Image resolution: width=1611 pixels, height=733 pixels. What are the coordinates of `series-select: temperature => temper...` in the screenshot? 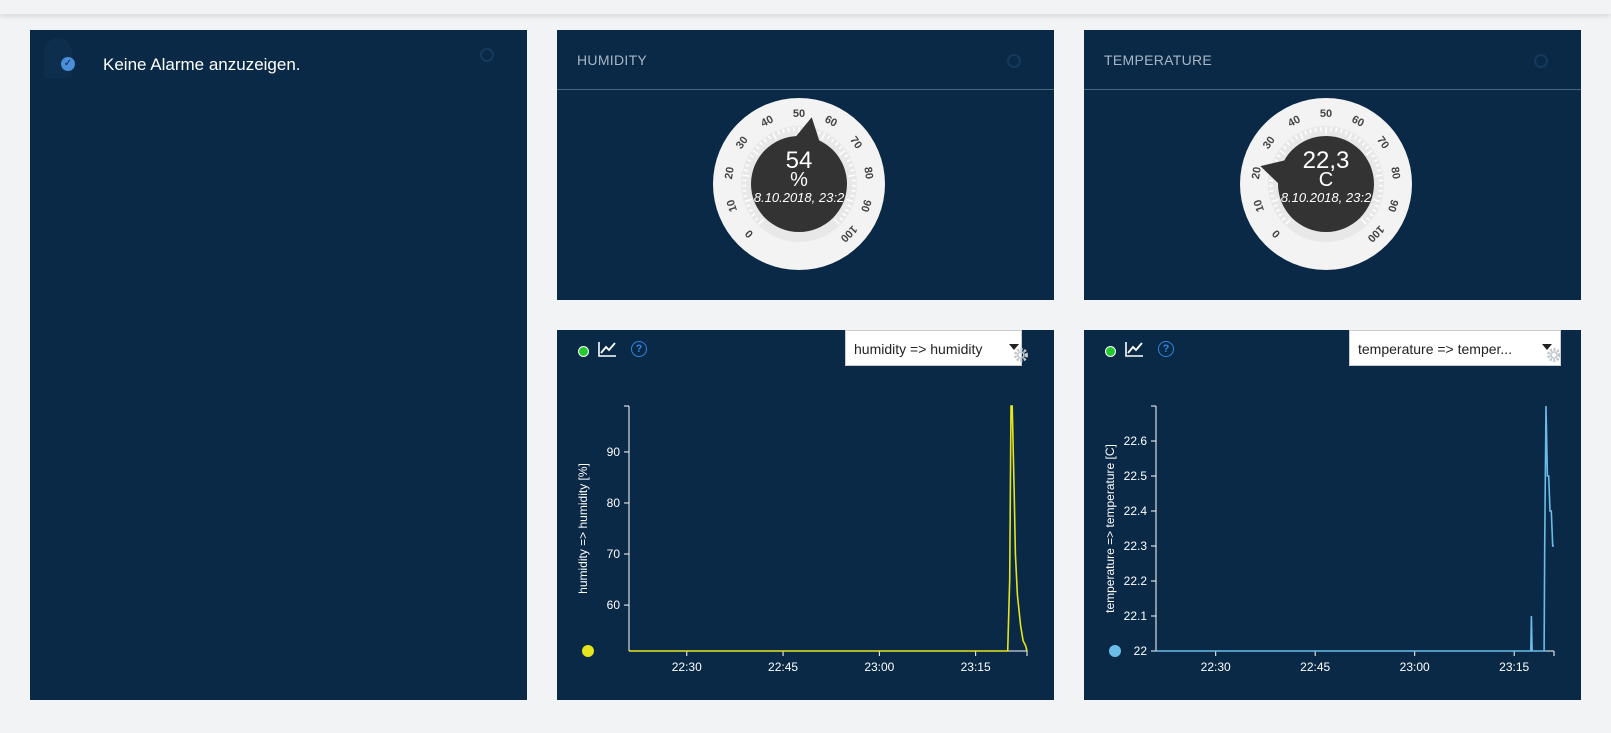 It's located at (1455, 348).